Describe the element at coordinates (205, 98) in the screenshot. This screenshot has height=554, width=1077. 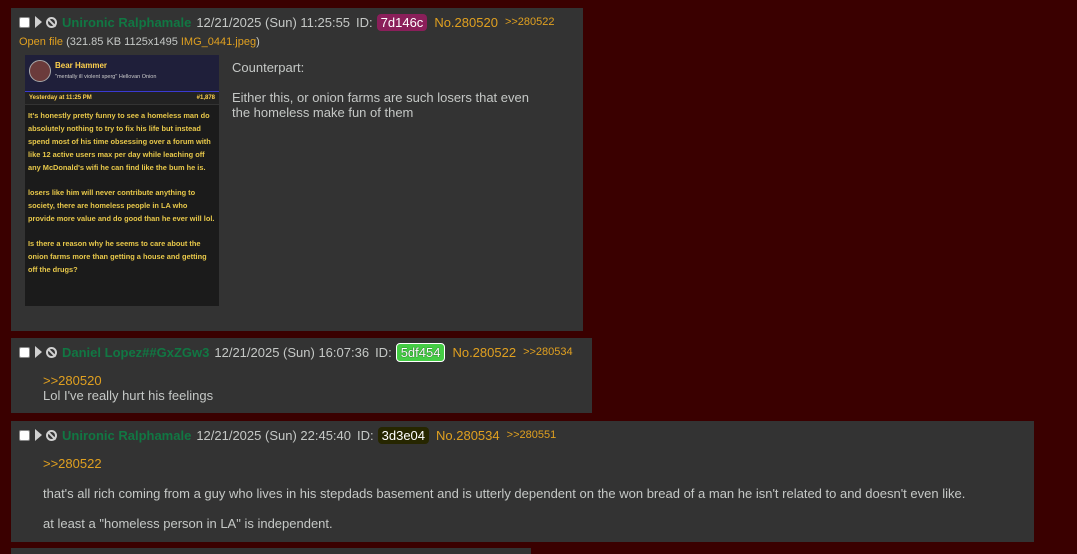
I see `screenshot-post-num: #1,878` at that location.